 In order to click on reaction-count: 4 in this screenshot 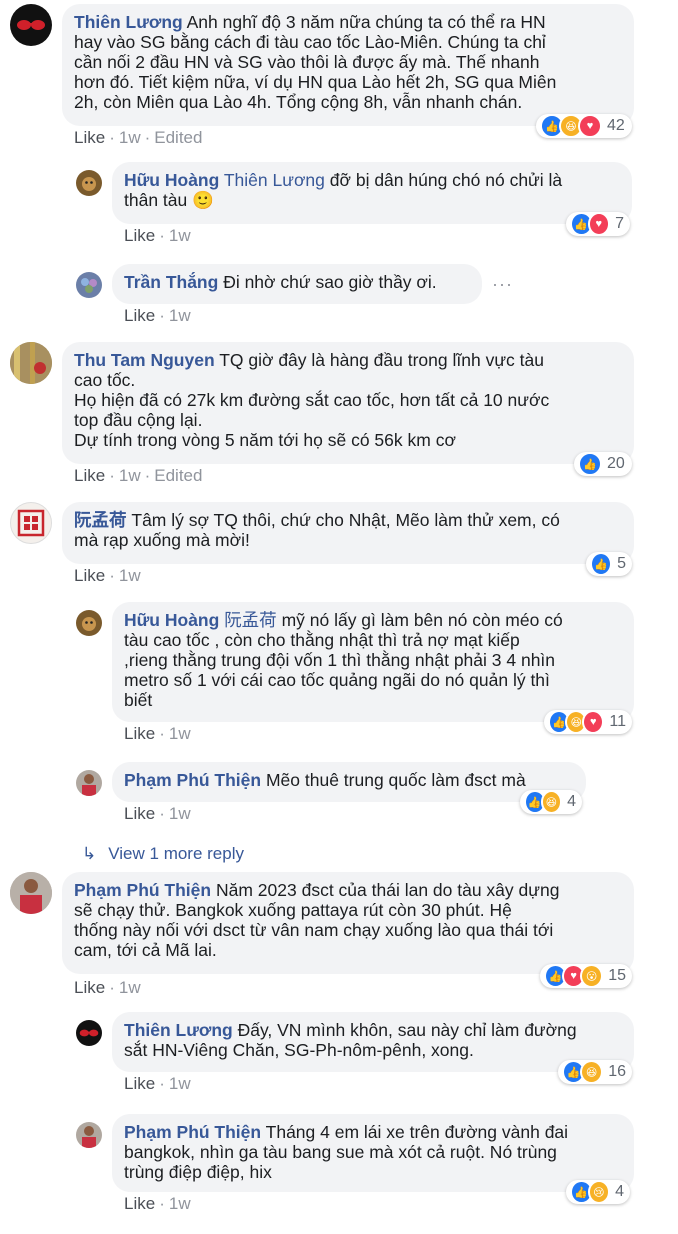, I will do `click(619, 1191)`.